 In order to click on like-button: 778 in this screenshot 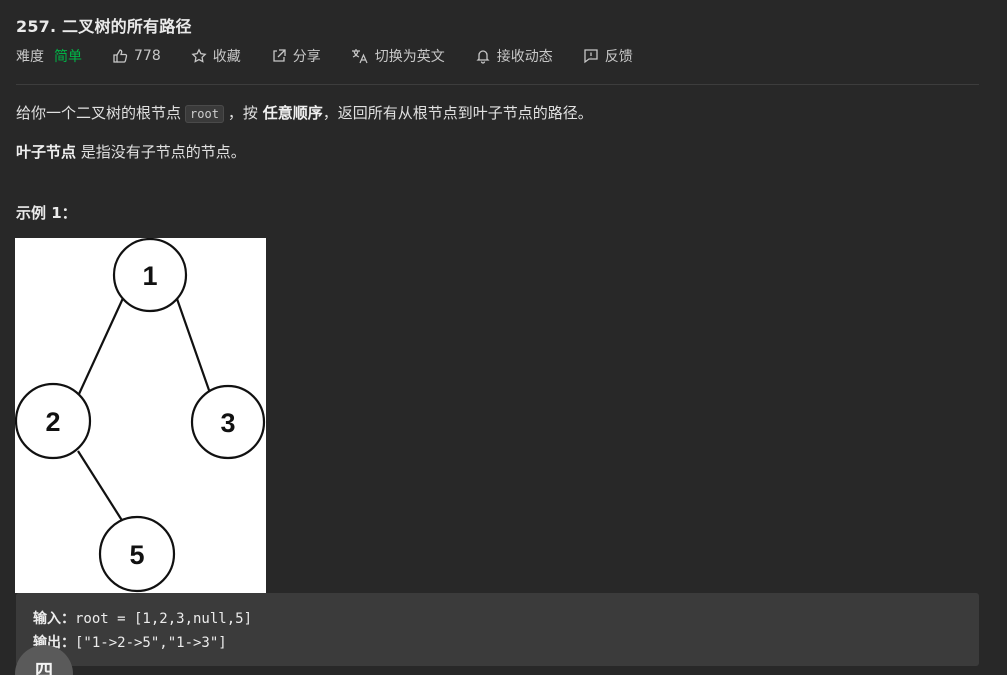, I will do `click(136, 56)`.